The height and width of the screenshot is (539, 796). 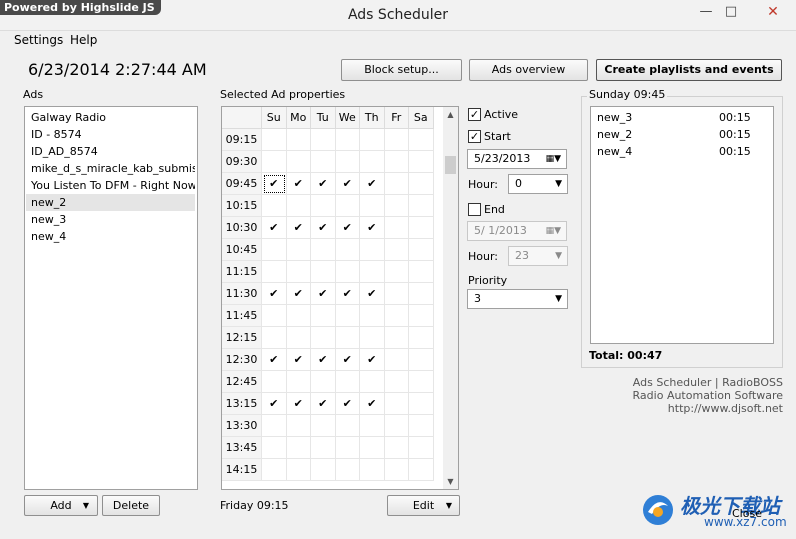 What do you see at coordinates (528, 70) in the screenshot?
I see `ads-overview-button: Ads overview` at bounding box center [528, 70].